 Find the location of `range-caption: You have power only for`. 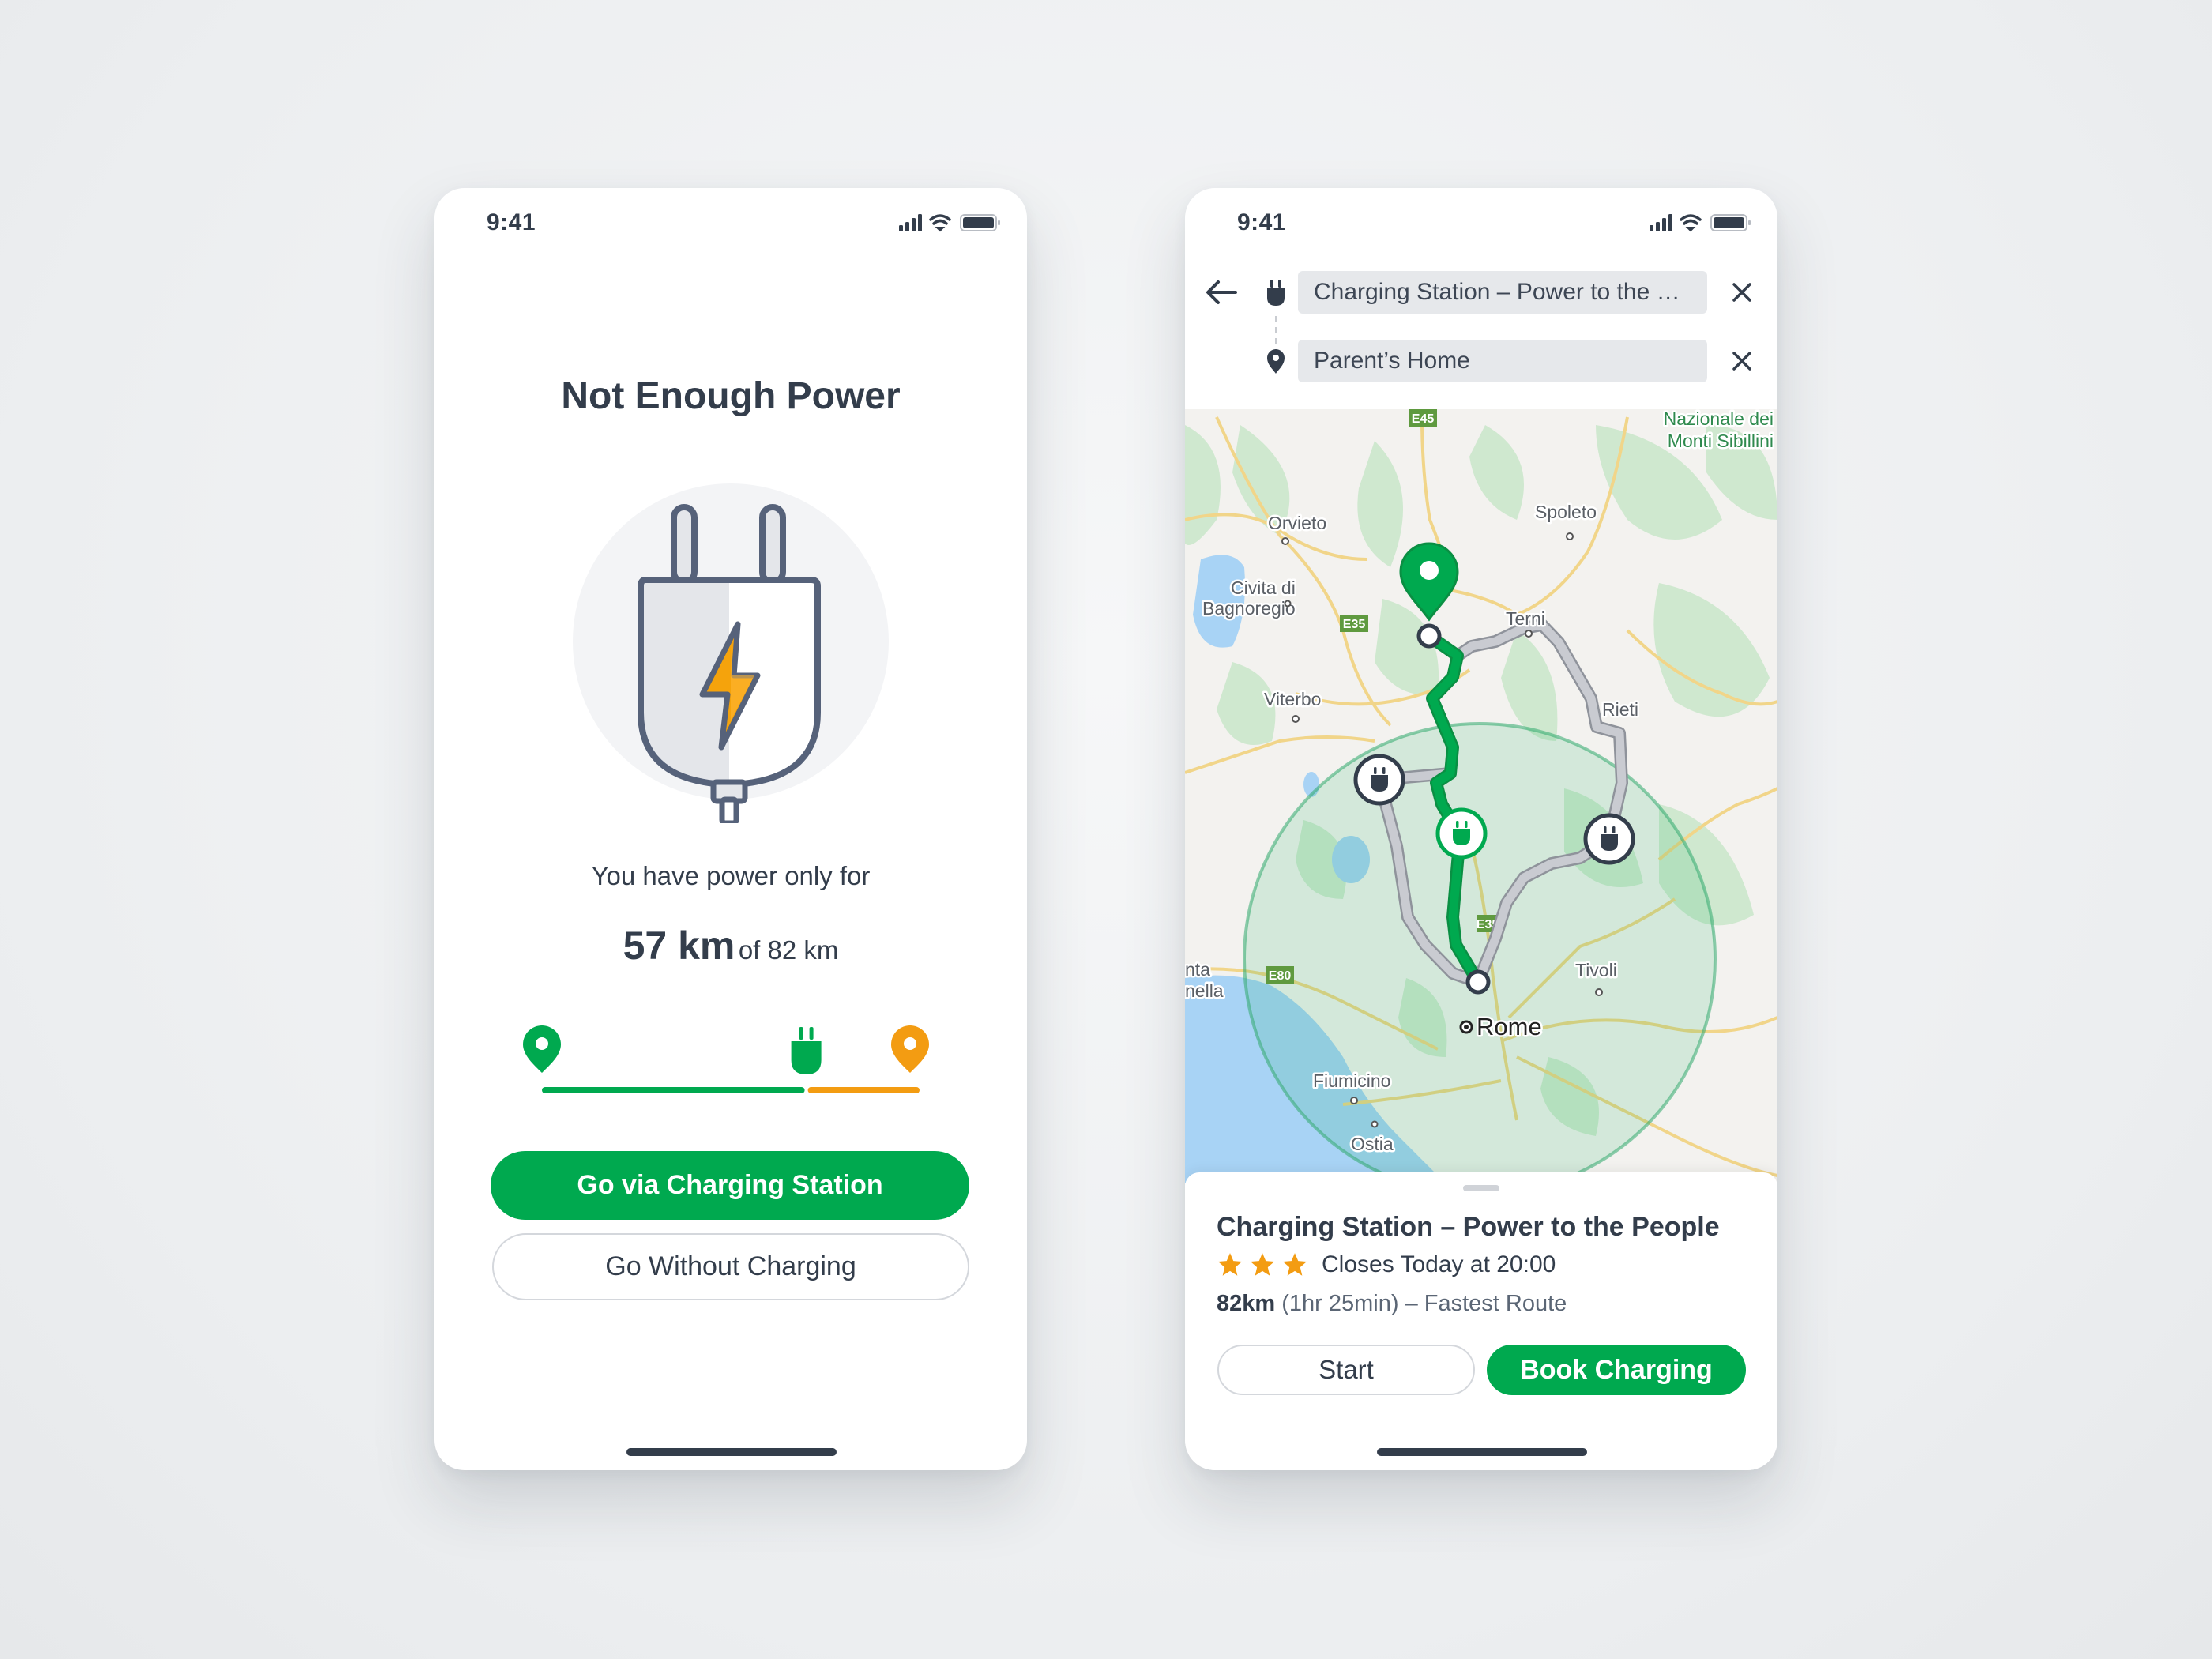

range-caption: You have power only for is located at coordinates (731, 876).